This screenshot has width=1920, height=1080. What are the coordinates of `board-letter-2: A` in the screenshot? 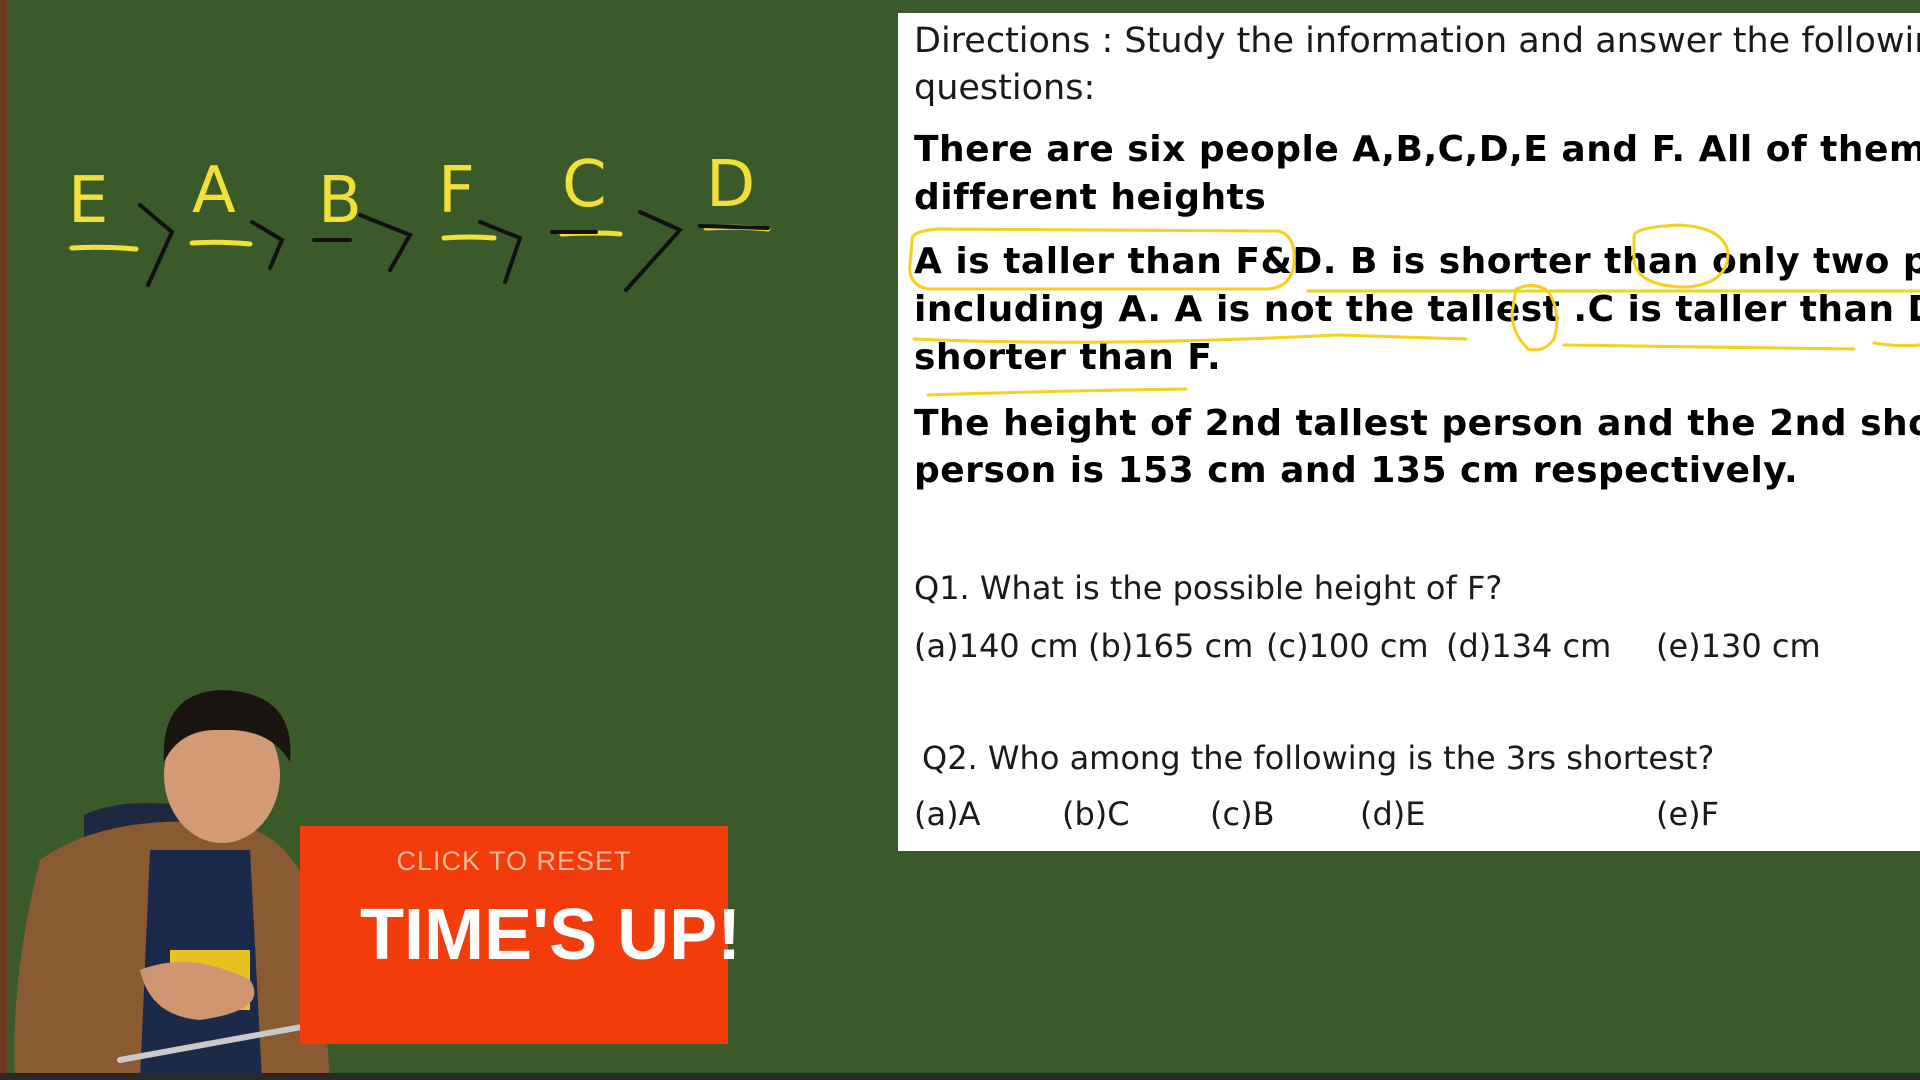 It's located at (214, 191).